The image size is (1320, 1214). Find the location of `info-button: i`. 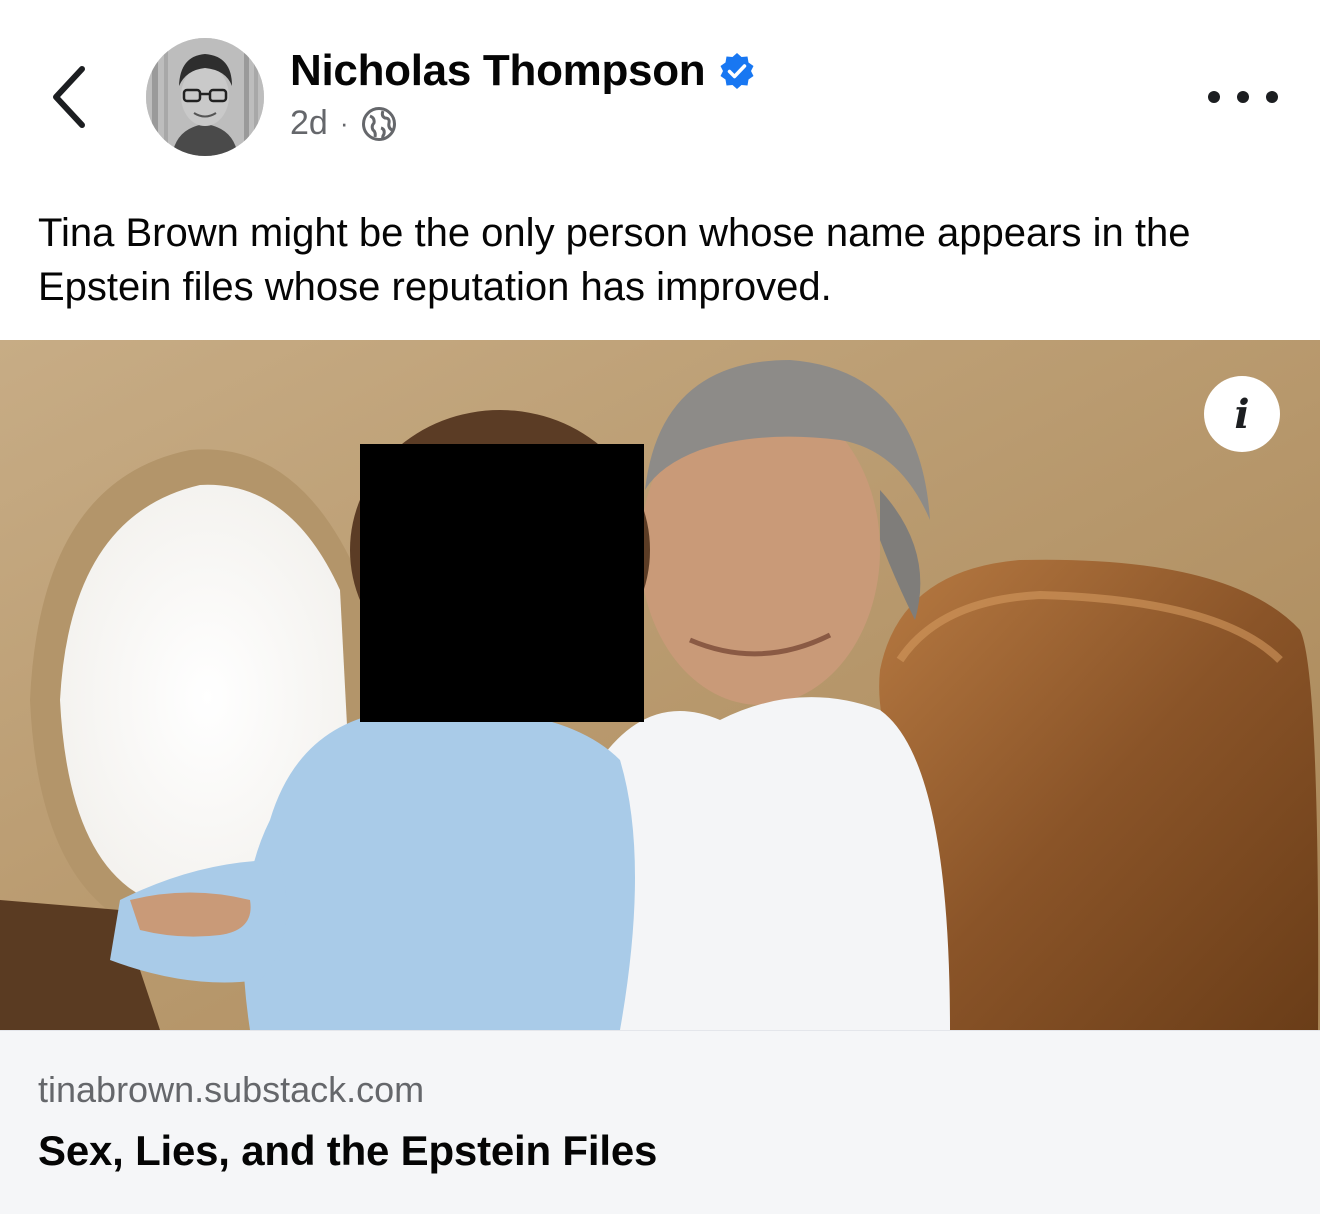

info-button: i is located at coordinates (1242, 414).